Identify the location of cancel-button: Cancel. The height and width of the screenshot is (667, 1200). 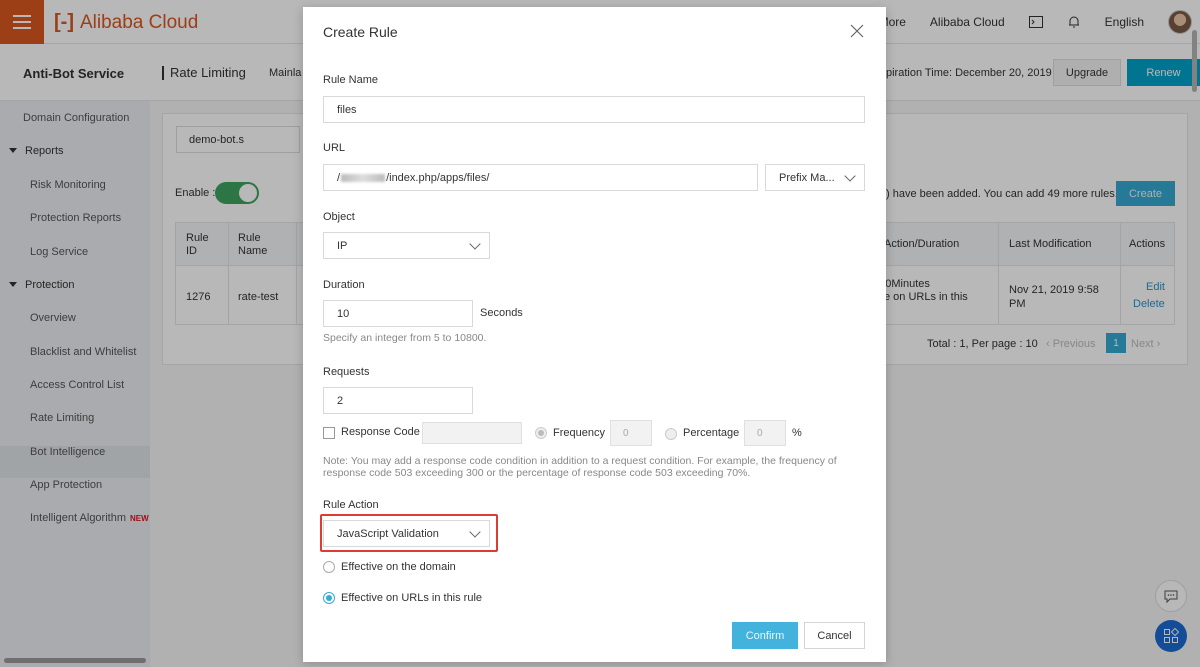
(834, 635).